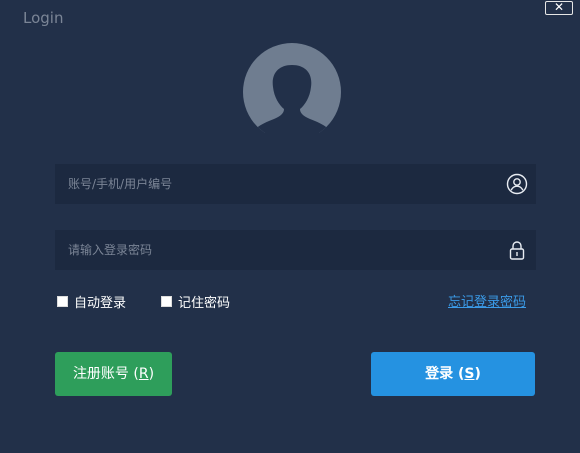 This screenshot has height=453, width=580. Describe the element at coordinates (100, 303) in the screenshot. I see `auto-login-label: 自动登录` at that location.